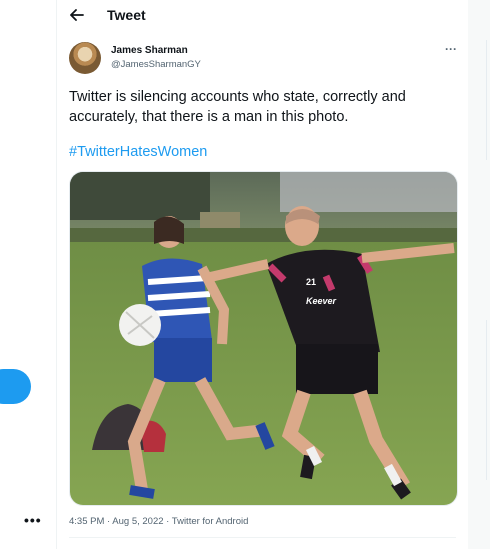 The height and width of the screenshot is (549, 490). Describe the element at coordinates (126, 15) in the screenshot. I see `page-title: Tweet` at that location.